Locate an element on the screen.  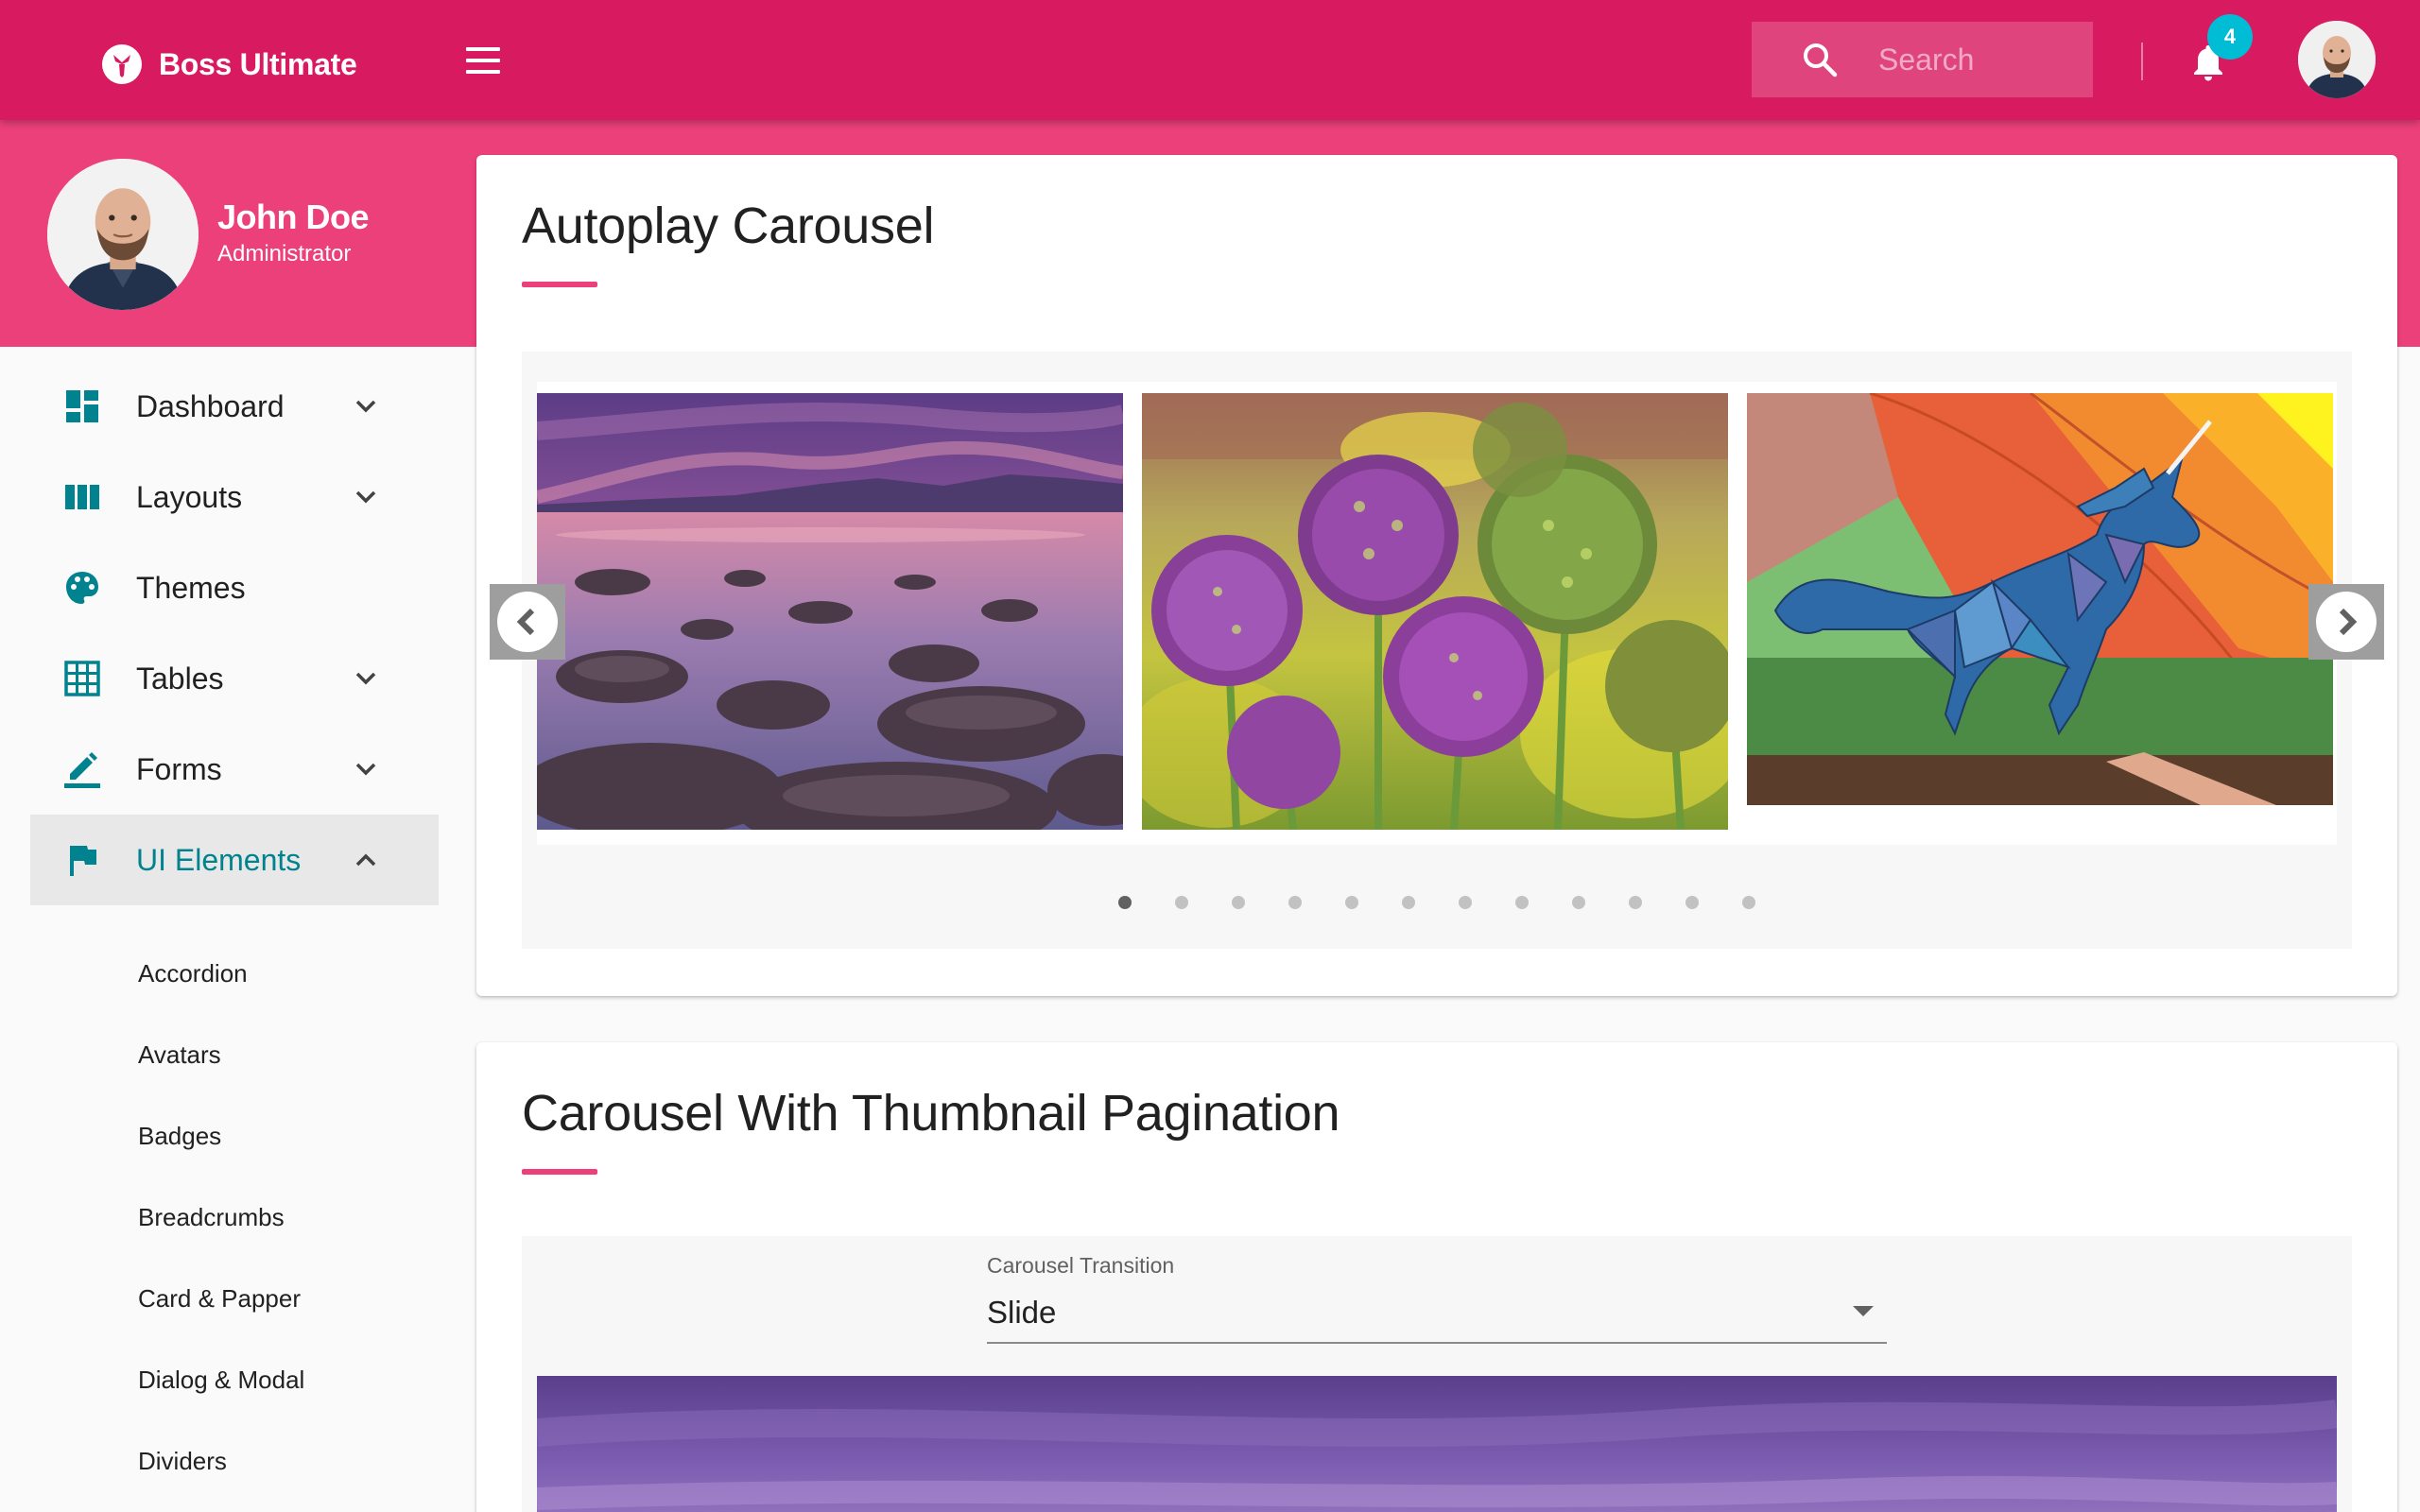
notification-badge: 4 is located at coordinates (2230, 37).